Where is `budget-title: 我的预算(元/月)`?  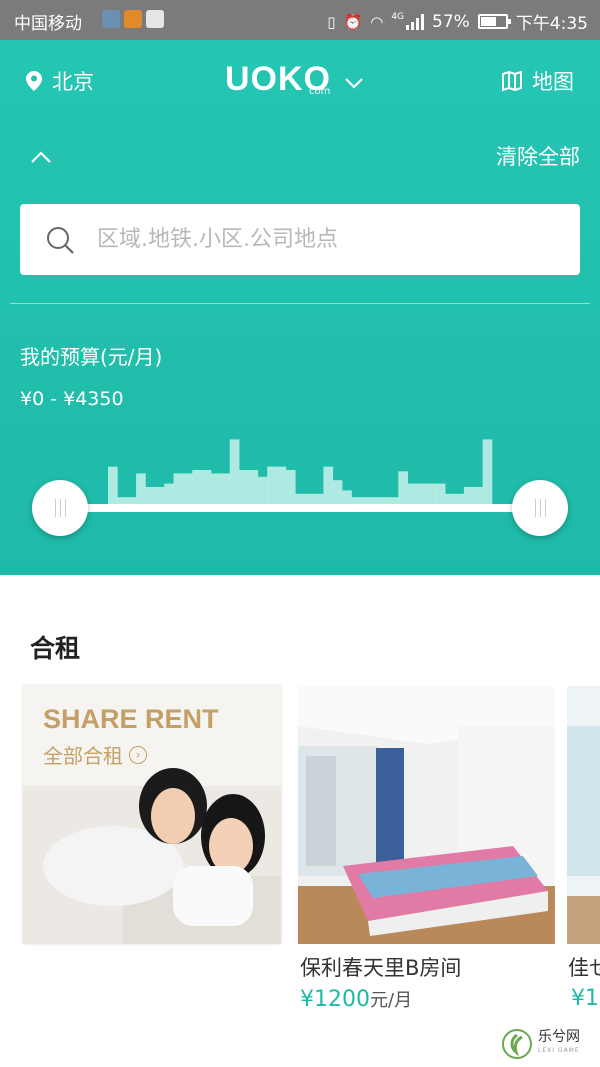
budget-title: 我的预算(元/月) is located at coordinates (91, 357).